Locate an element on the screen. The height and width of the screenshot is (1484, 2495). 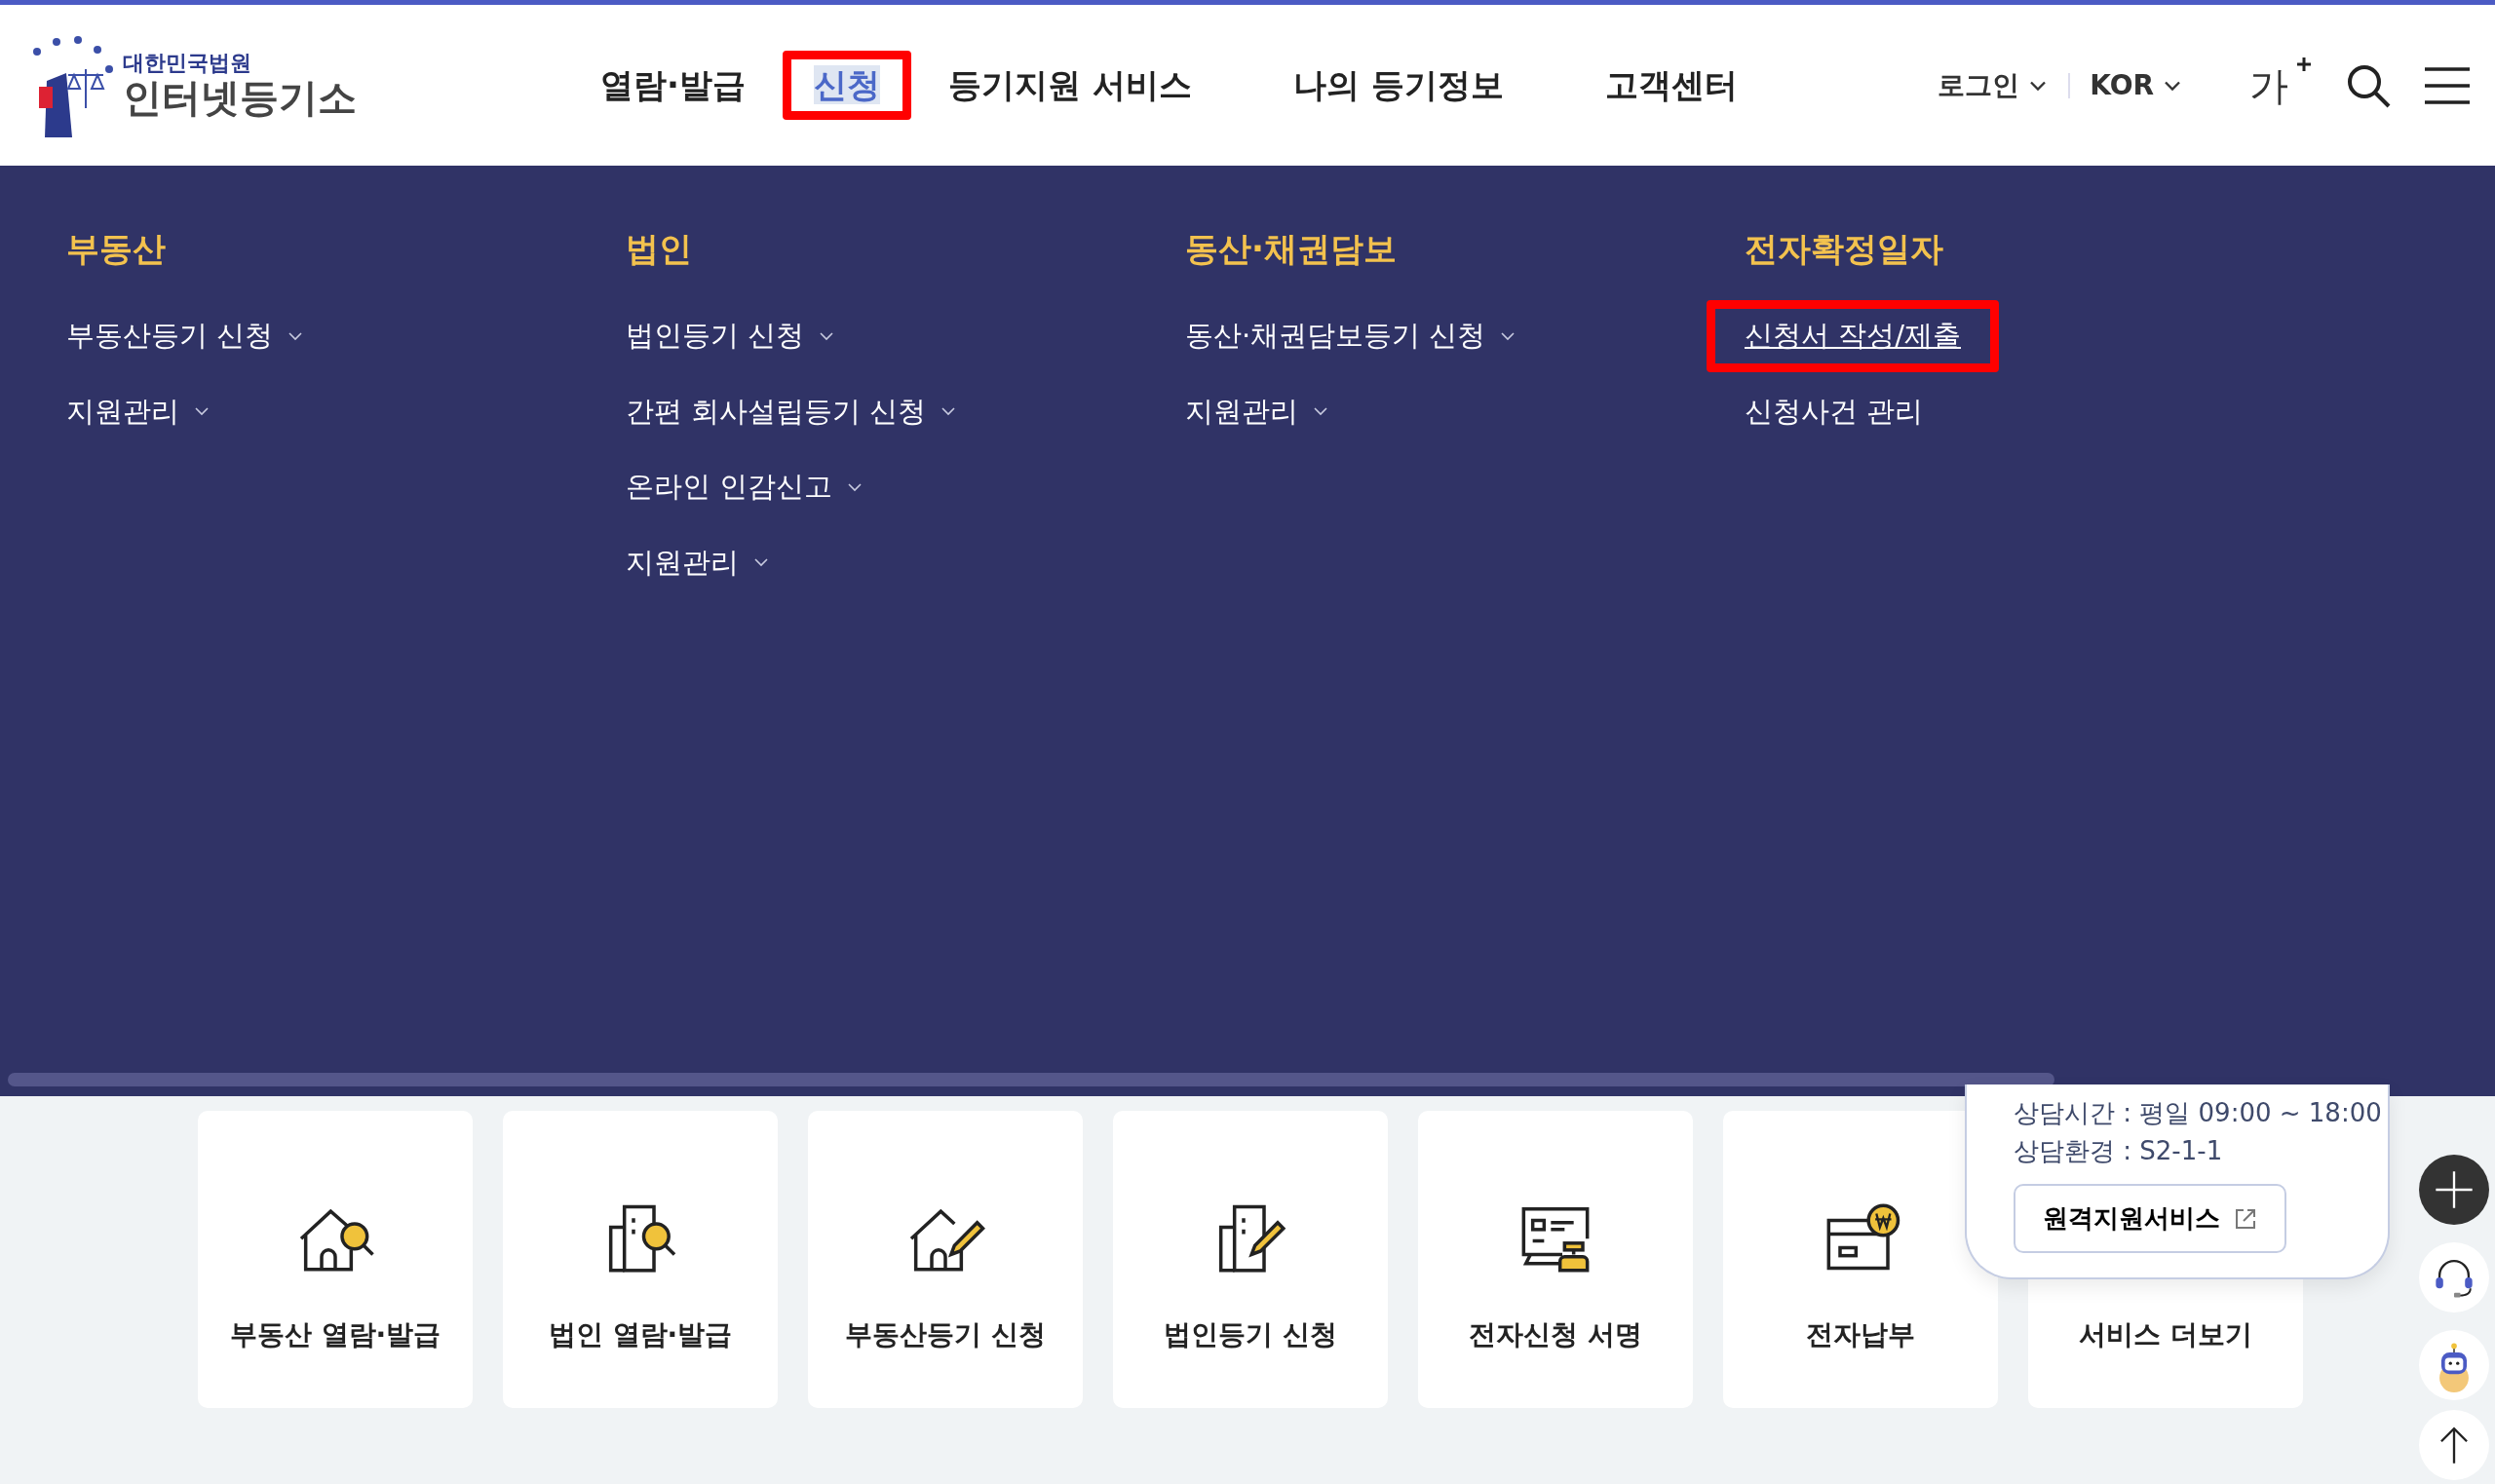
menu-link: 부동산등기 신청 is located at coordinates (346, 336).